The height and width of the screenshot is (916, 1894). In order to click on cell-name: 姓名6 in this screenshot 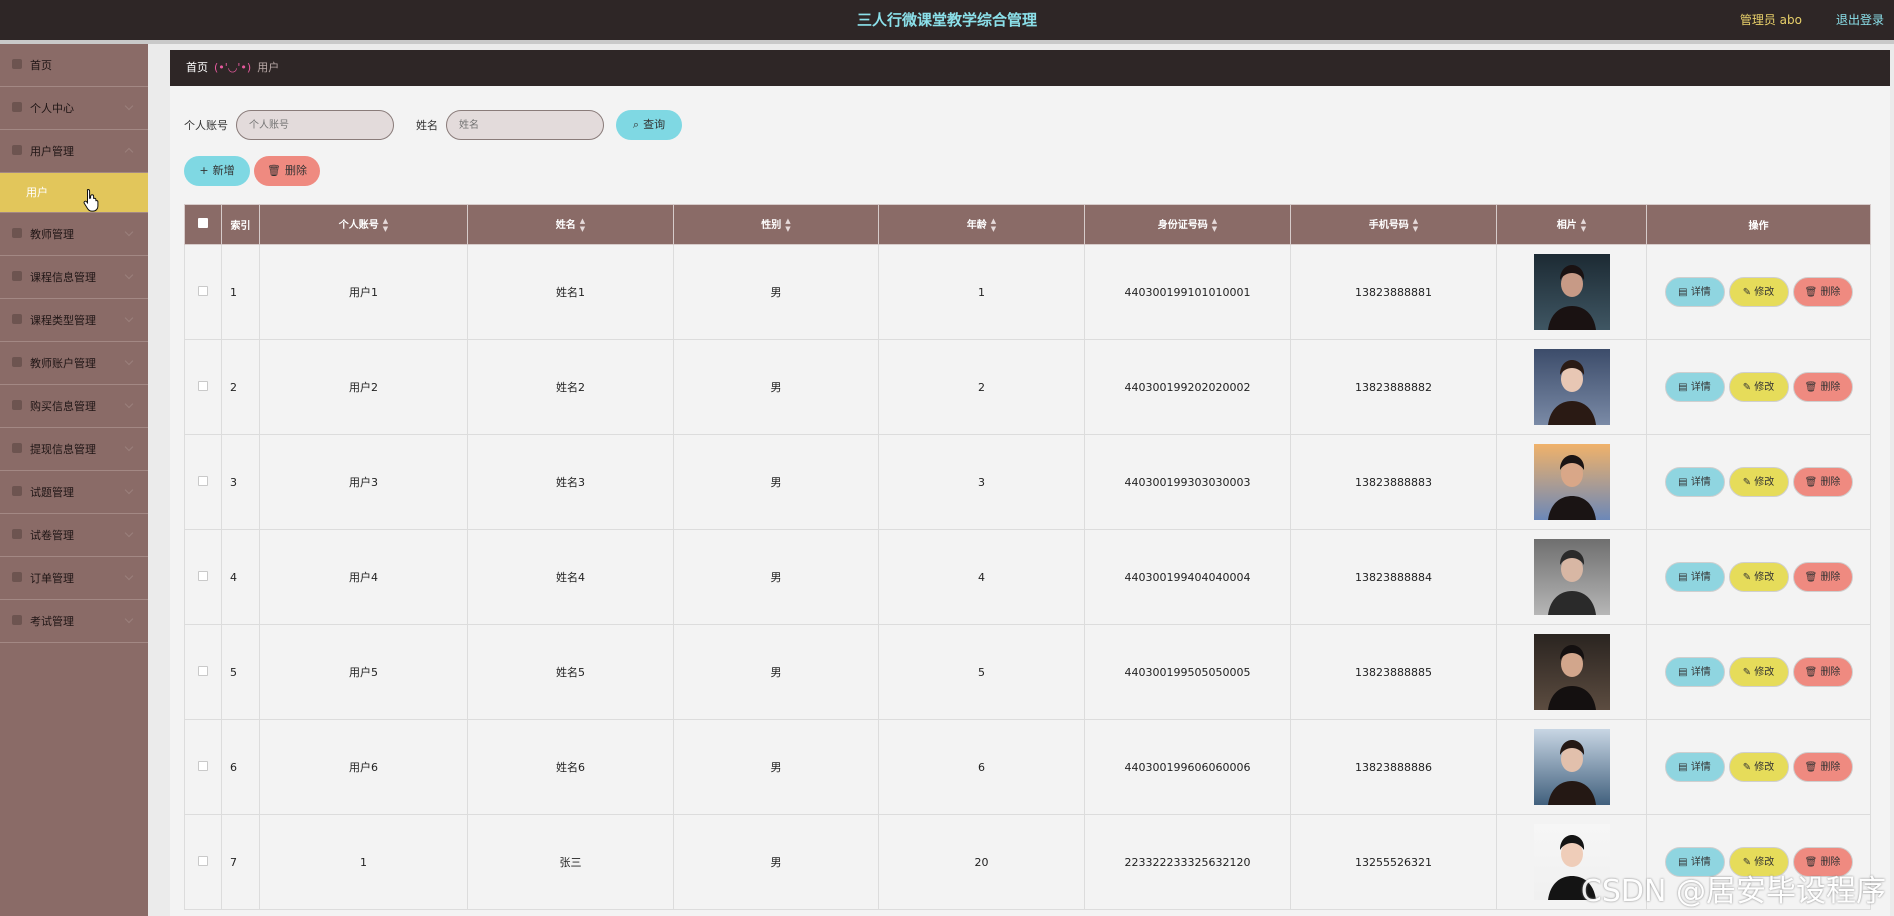, I will do `click(570, 767)`.